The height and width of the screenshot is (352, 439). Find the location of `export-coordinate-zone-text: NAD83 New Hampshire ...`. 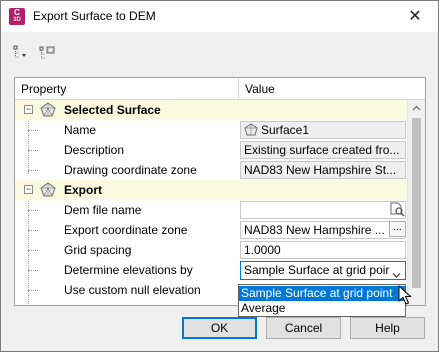

export-coordinate-zone-text: NAD83 New Hampshire ... is located at coordinates (314, 230).